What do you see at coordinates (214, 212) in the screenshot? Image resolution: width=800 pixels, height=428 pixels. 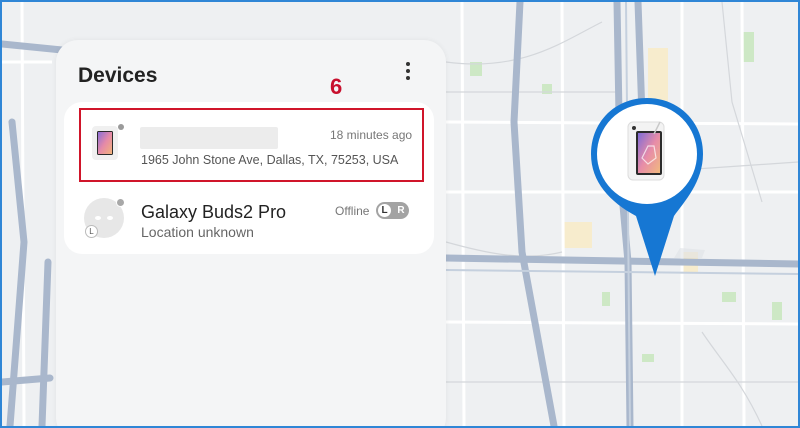 I see `device-name: Galaxy Buds2 Pro` at bounding box center [214, 212].